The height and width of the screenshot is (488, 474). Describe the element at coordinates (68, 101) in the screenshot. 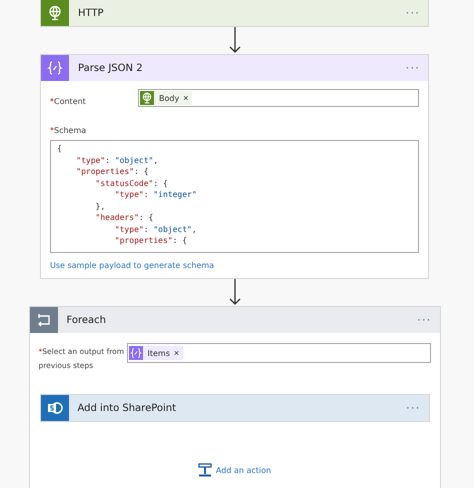

I see `field-label: *Content` at that location.